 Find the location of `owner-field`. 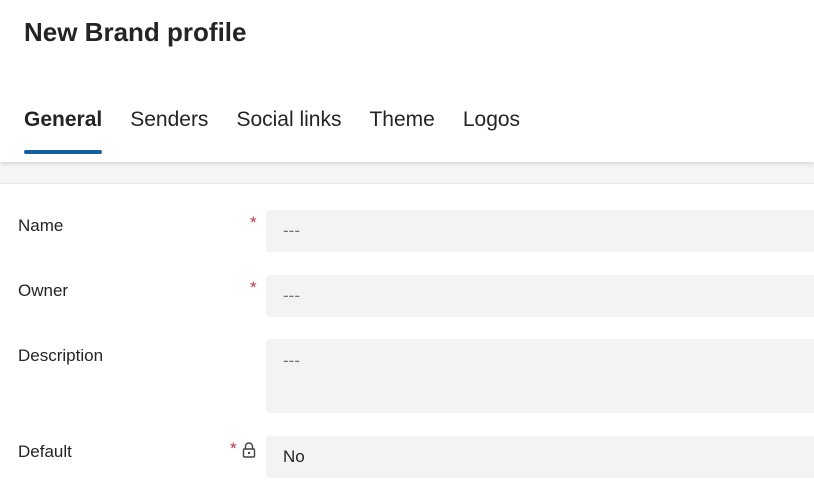

owner-field is located at coordinates (540, 296).